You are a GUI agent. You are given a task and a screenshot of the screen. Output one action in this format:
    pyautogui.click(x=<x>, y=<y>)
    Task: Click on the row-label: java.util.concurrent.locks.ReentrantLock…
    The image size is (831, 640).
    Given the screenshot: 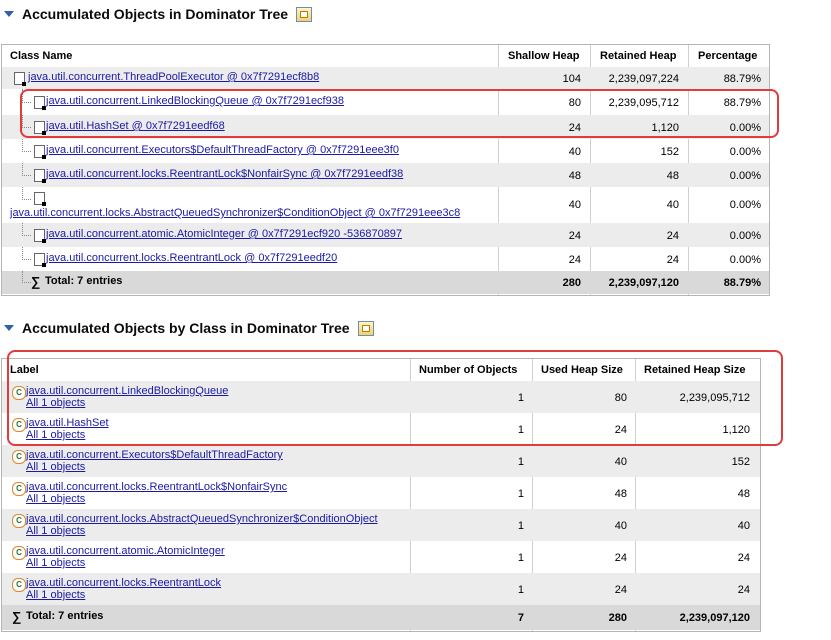 What is the action you would take?
    pyautogui.click(x=156, y=487)
    